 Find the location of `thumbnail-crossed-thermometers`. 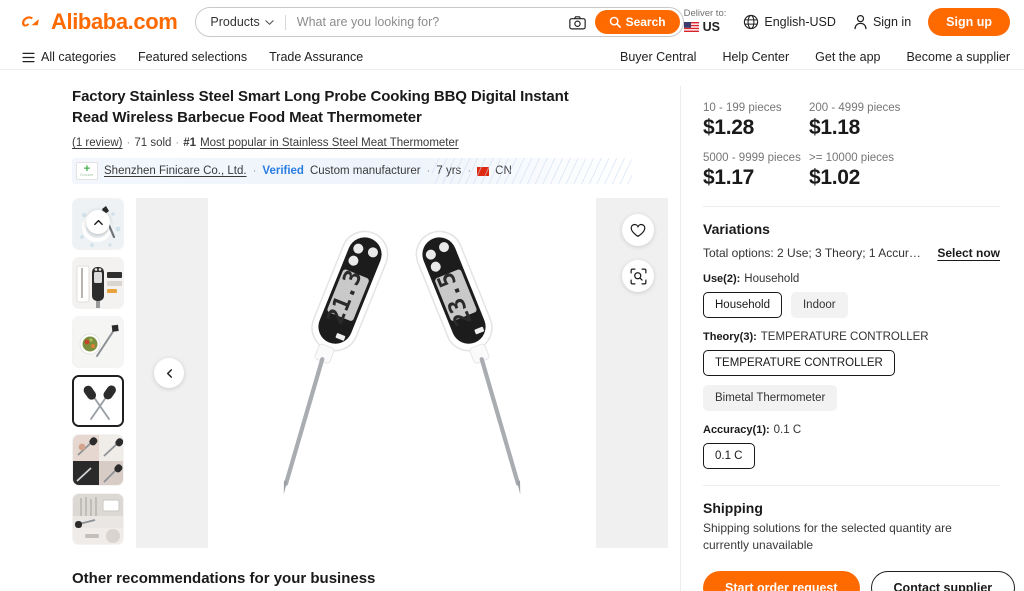

thumbnail-crossed-thermometers is located at coordinates (98, 401).